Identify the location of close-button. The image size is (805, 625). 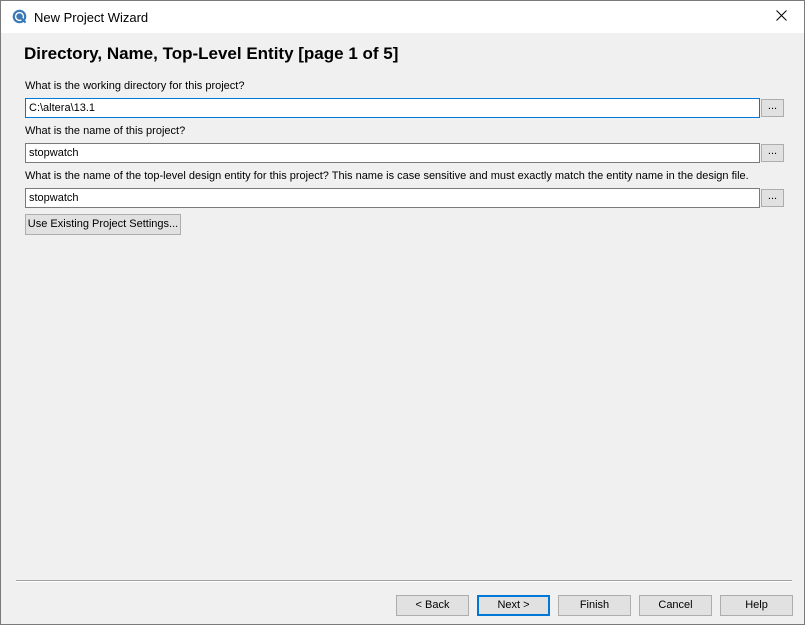
(781, 17).